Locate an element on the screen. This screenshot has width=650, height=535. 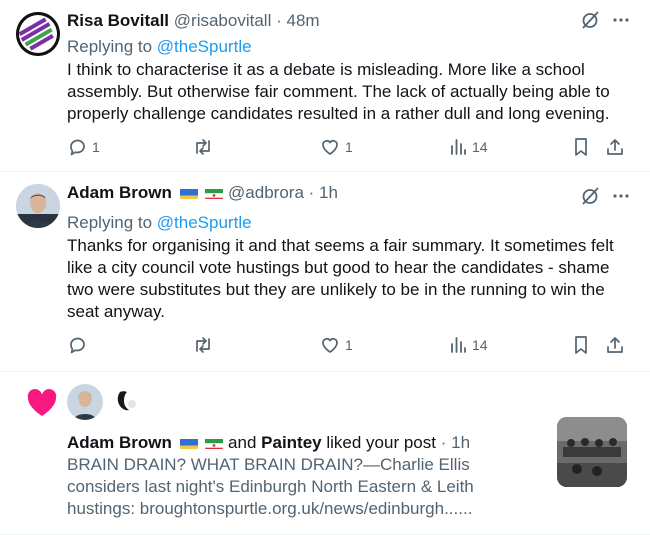
display-name: Adam Brown is located at coordinates (119, 192).